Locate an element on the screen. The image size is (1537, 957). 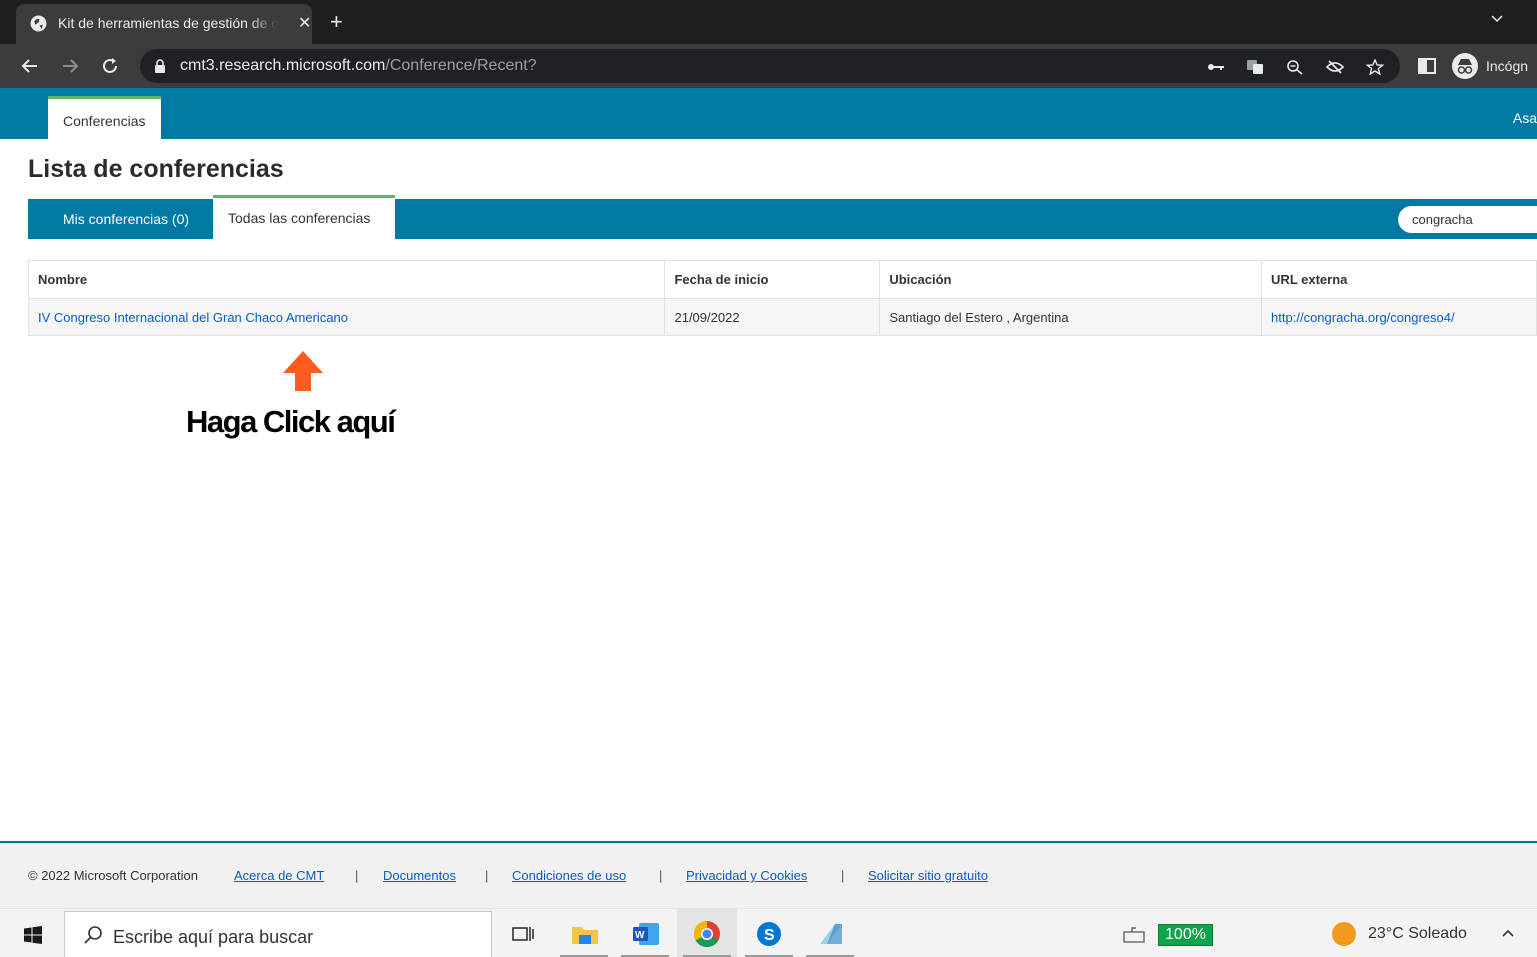
back-arrow-icon is located at coordinates (30, 66).